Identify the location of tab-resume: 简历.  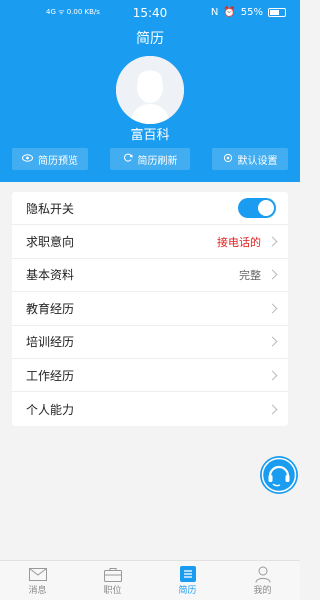
(187, 580).